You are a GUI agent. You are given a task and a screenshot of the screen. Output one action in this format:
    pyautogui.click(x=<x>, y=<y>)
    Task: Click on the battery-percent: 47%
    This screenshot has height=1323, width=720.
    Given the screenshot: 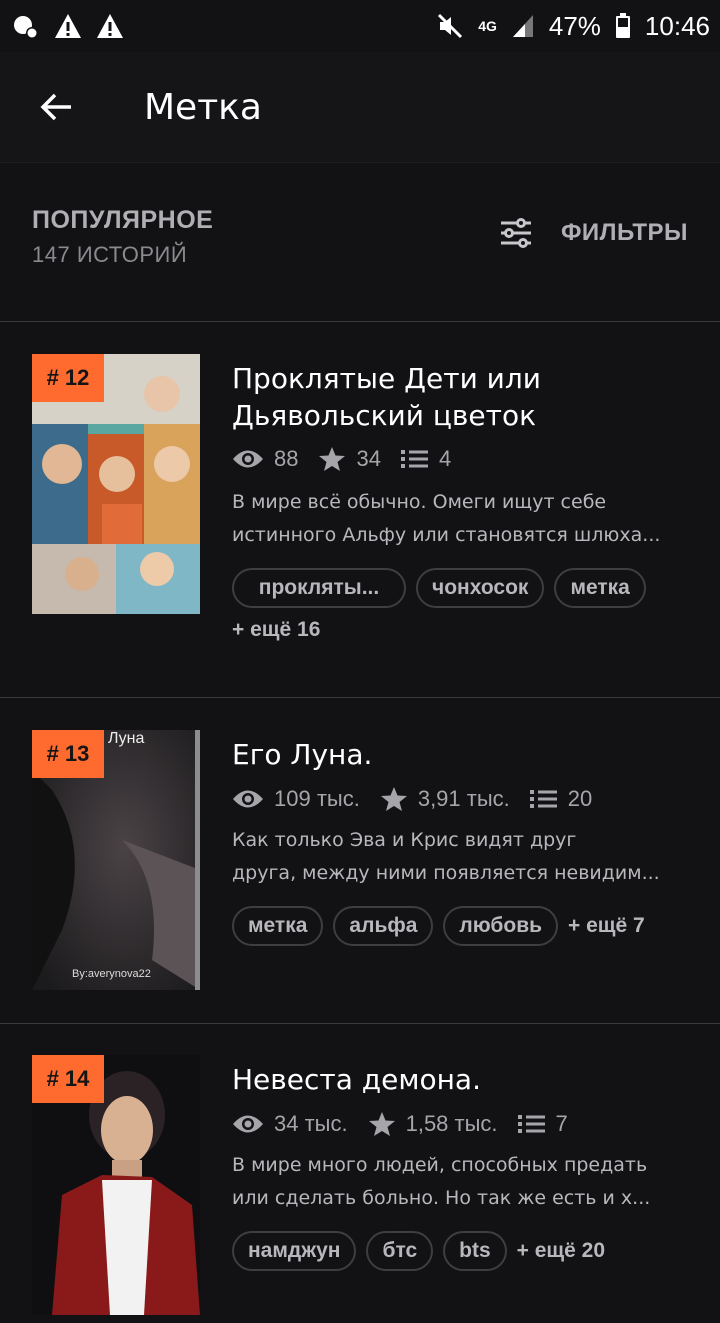 What is the action you would take?
    pyautogui.click(x=574, y=25)
    